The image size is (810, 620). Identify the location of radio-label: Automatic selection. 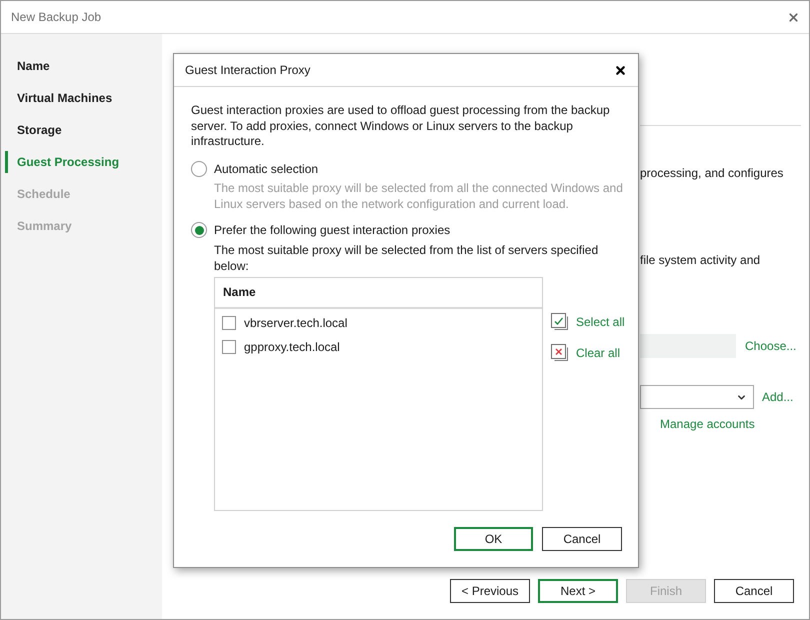
(266, 169).